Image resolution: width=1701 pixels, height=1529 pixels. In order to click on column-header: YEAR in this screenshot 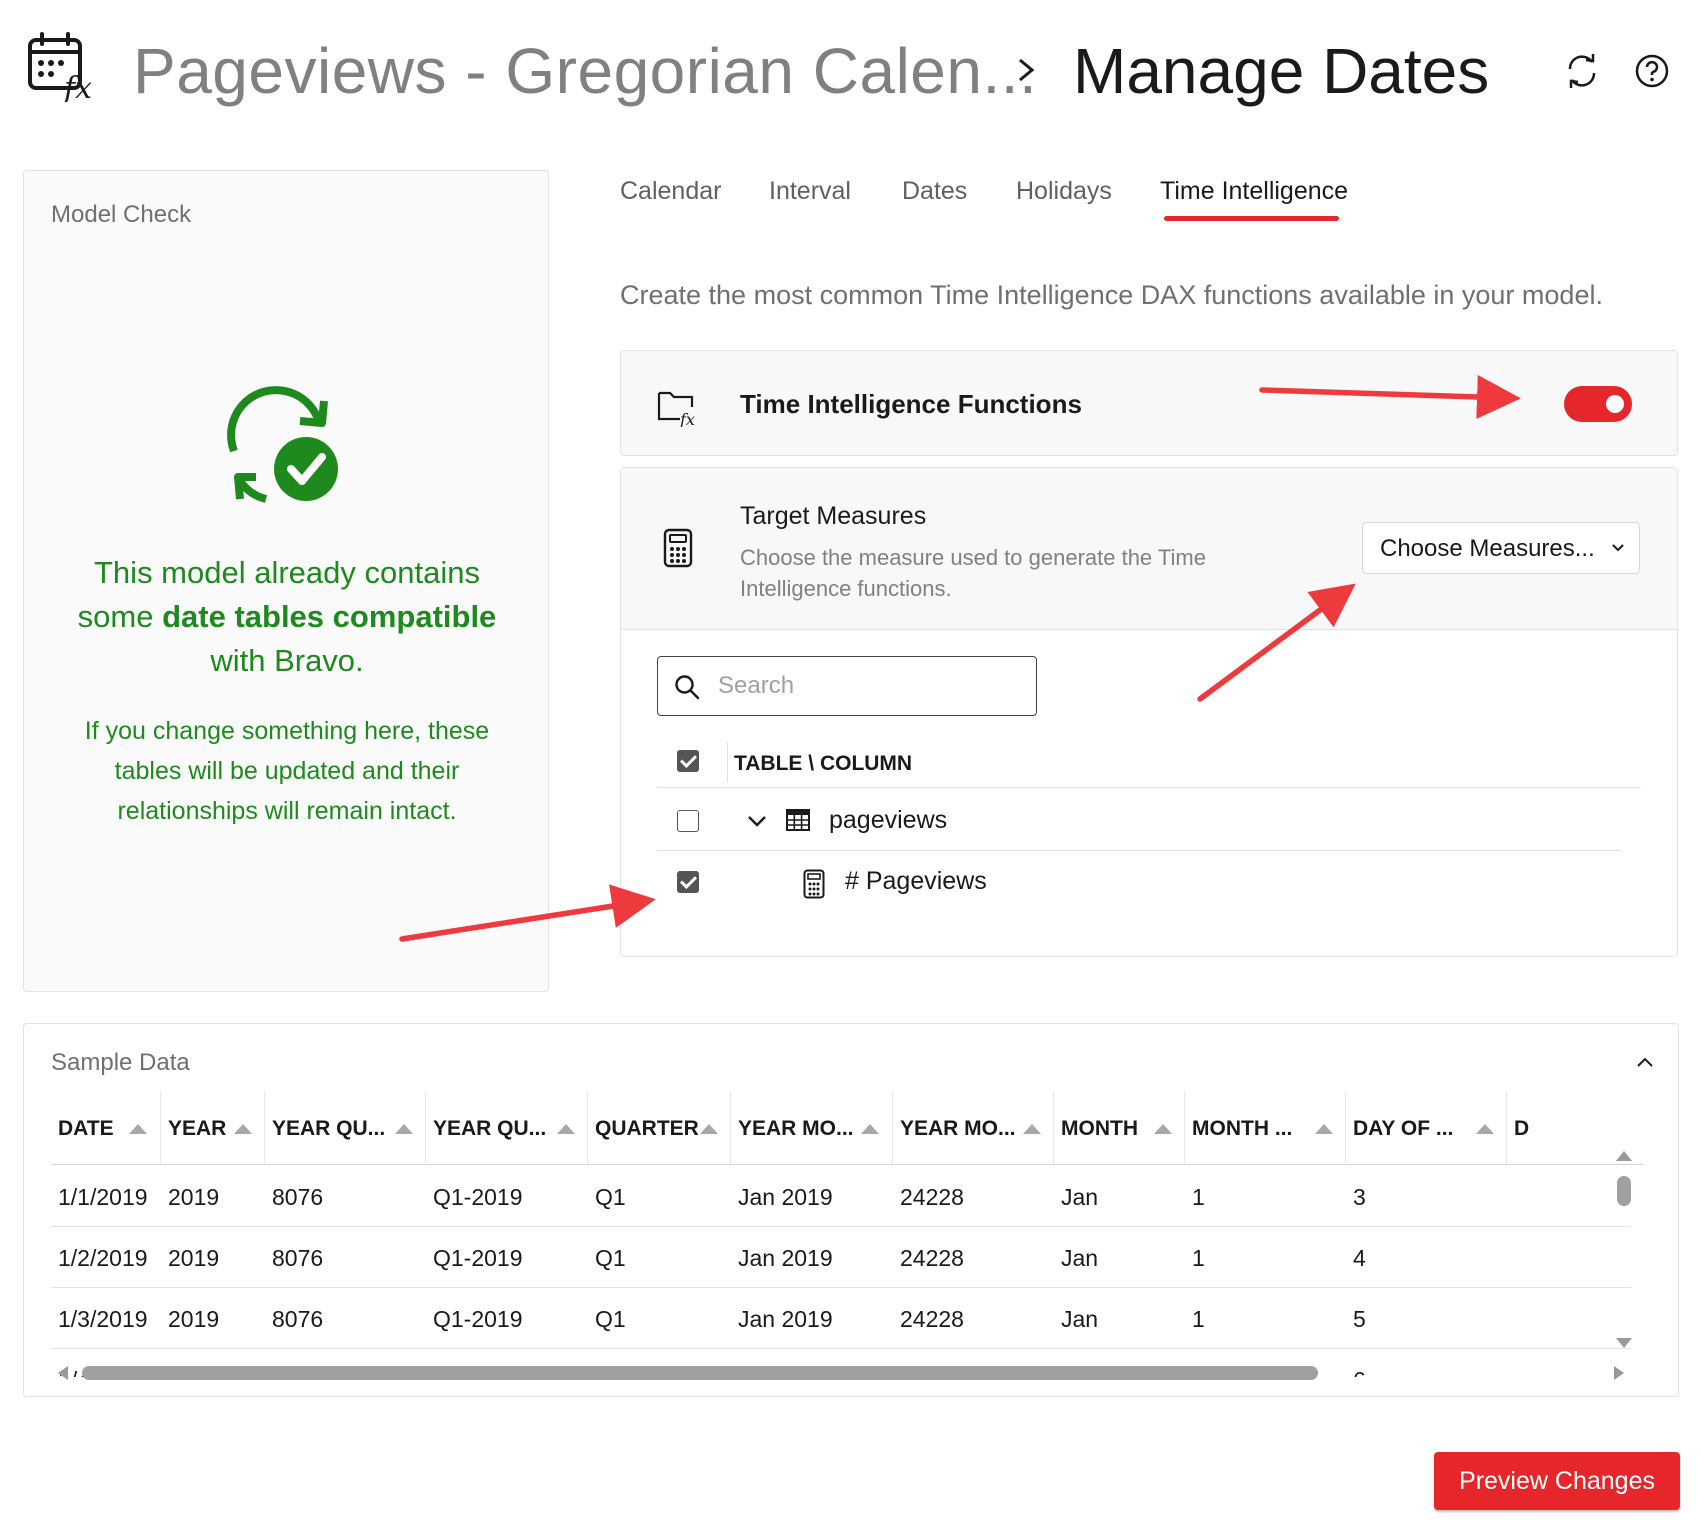, I will do `click(213, 1128)`.